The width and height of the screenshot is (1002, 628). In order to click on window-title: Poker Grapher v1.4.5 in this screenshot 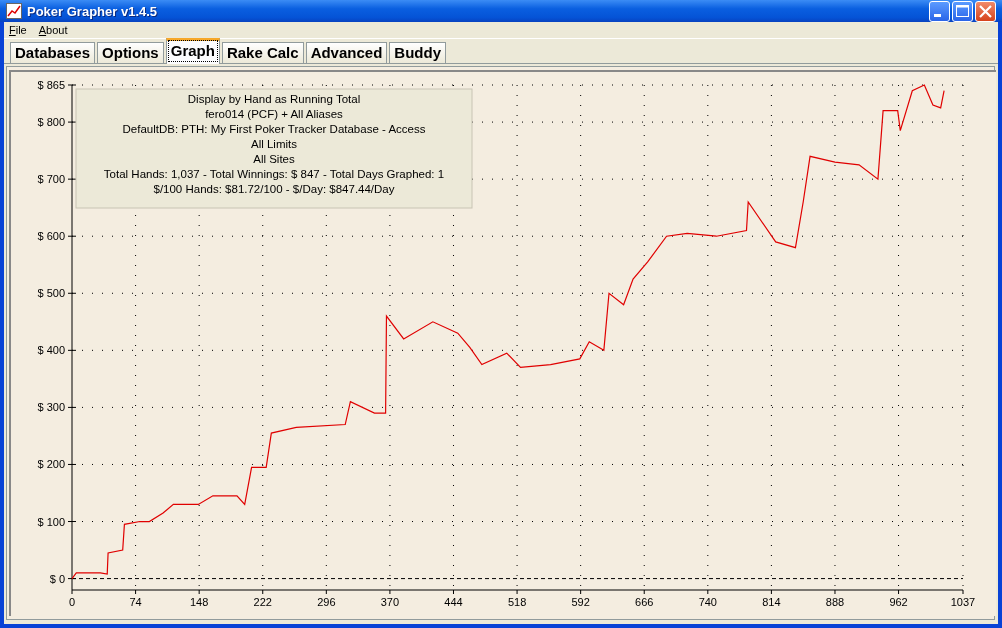, I will do `click(93, 11)`.